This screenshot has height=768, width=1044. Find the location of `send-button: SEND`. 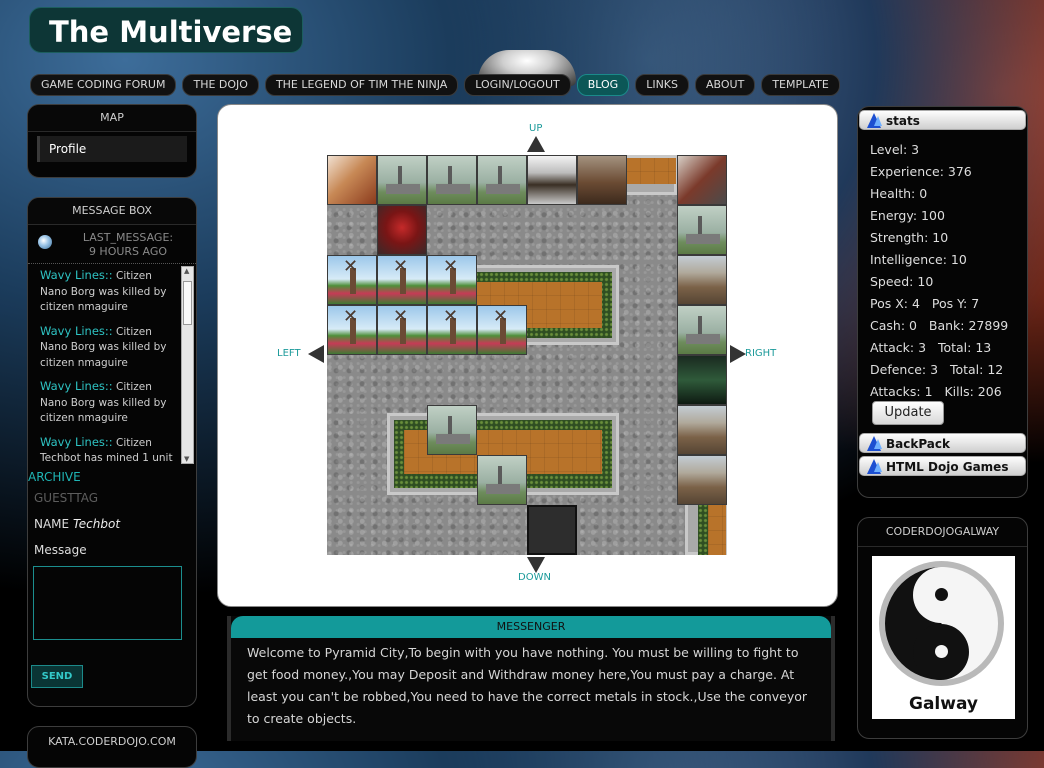

send-button: SEND is located at coordinates (57, 676).